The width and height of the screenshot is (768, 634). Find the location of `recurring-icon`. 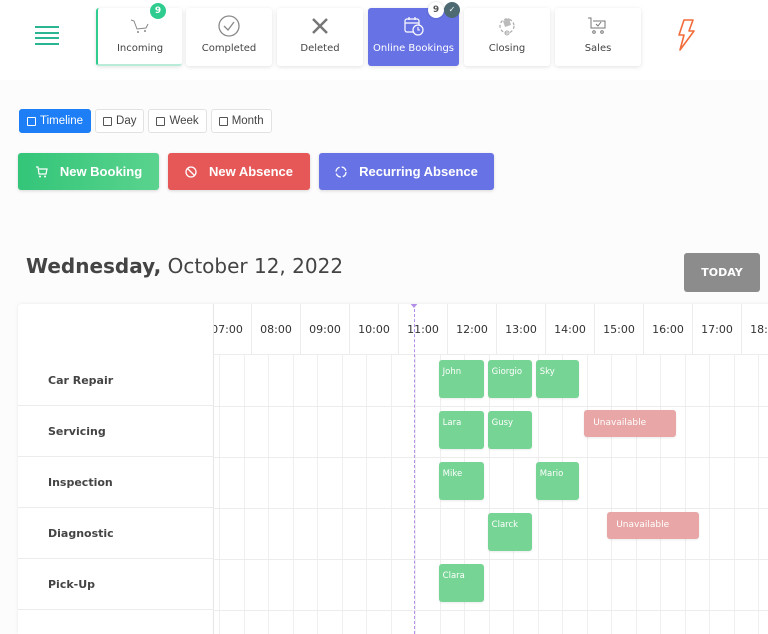

recurring-icon is located at coordinates (341, 171).